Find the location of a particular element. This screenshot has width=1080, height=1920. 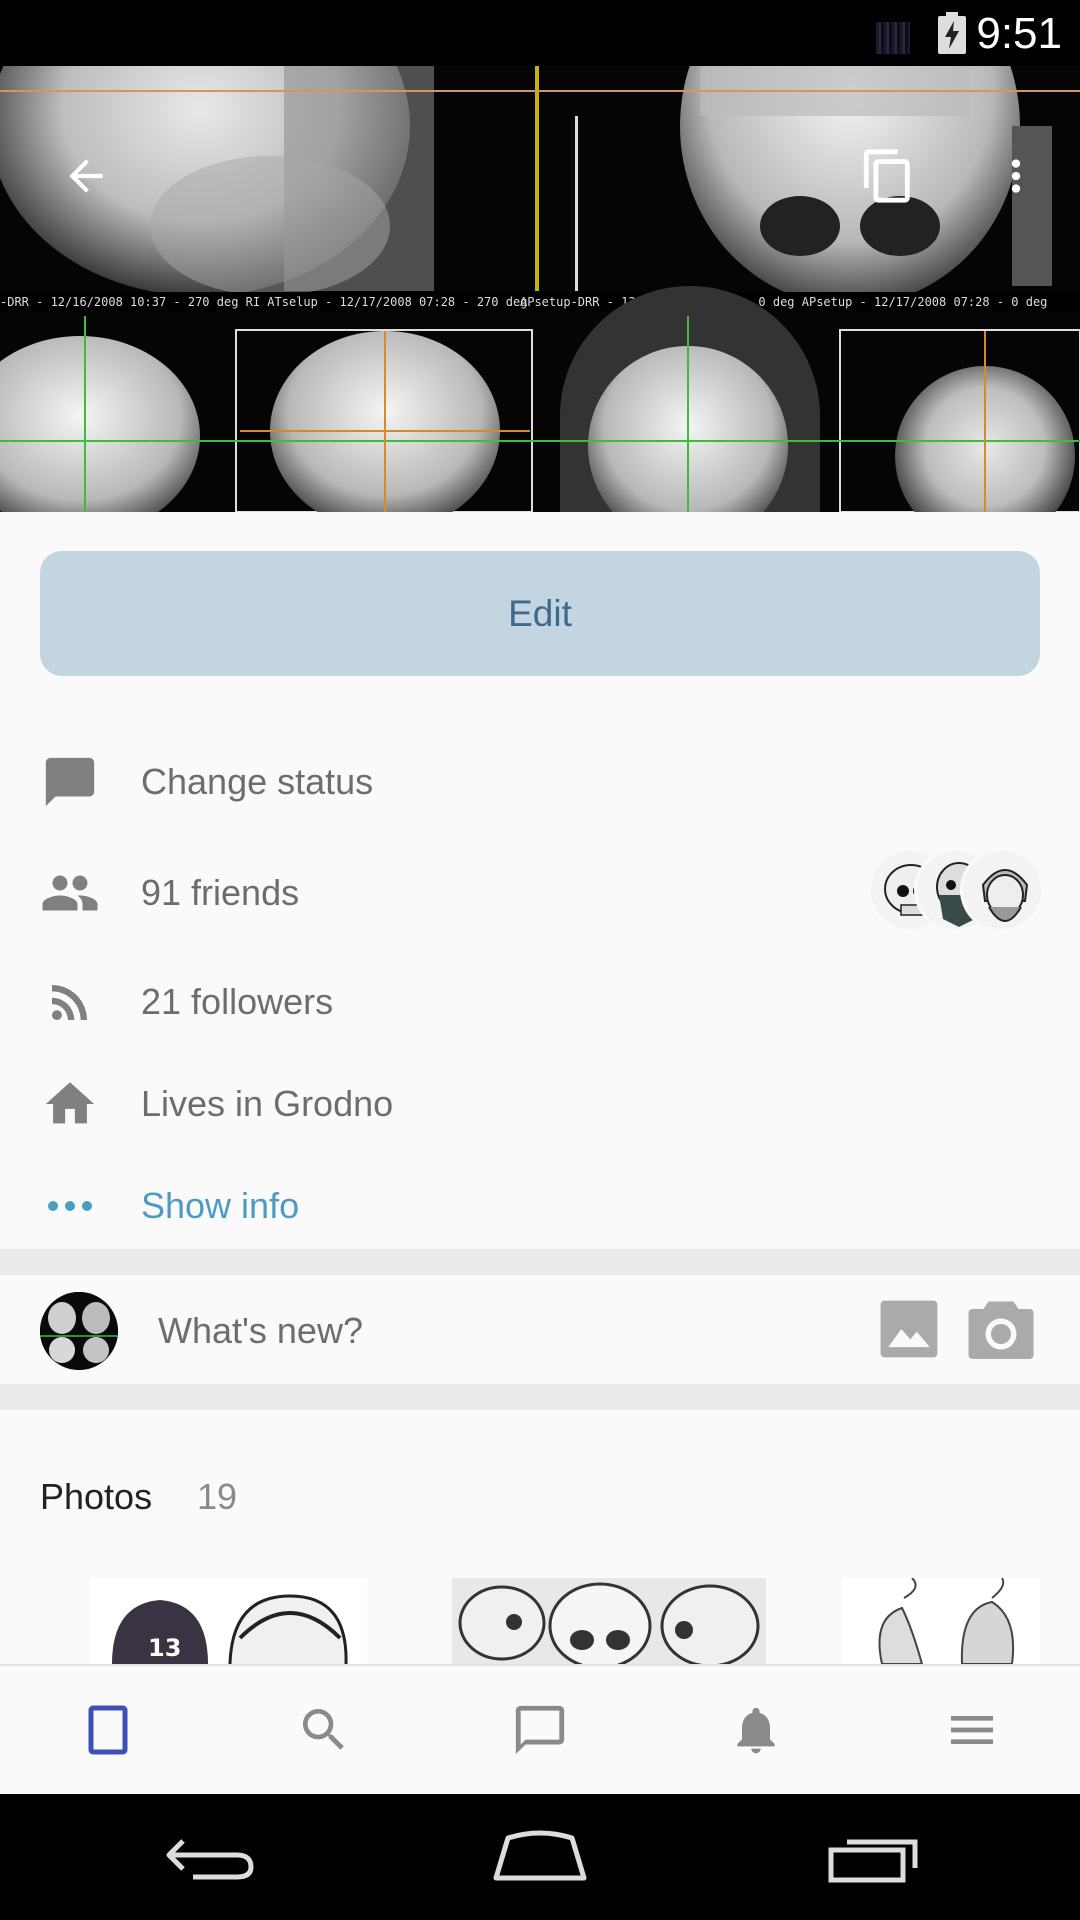

photos-section-title: Photos is located at coordinates (96, 1497).